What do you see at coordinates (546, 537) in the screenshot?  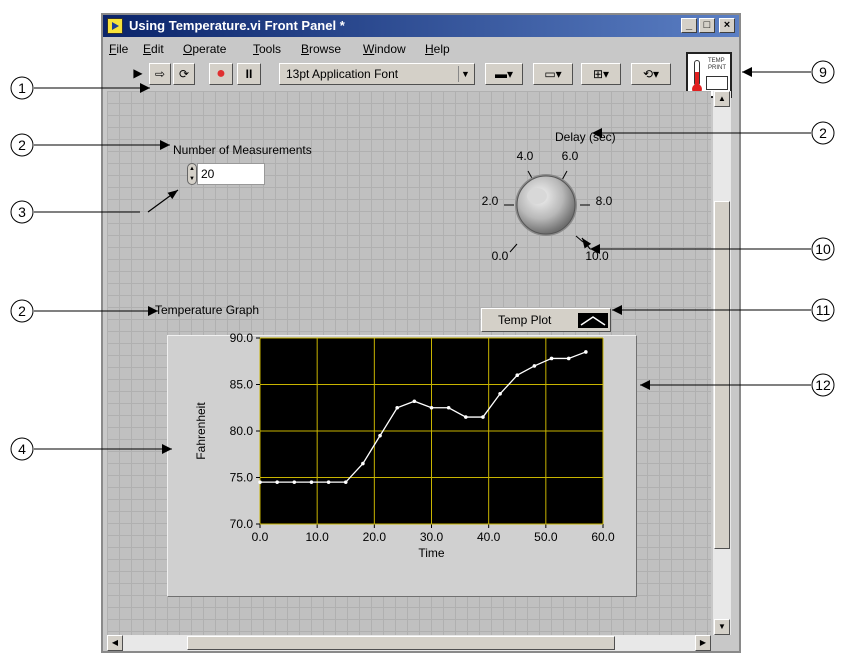 I see `x-tick-label: 50.0` at bounding box center [546, 537].